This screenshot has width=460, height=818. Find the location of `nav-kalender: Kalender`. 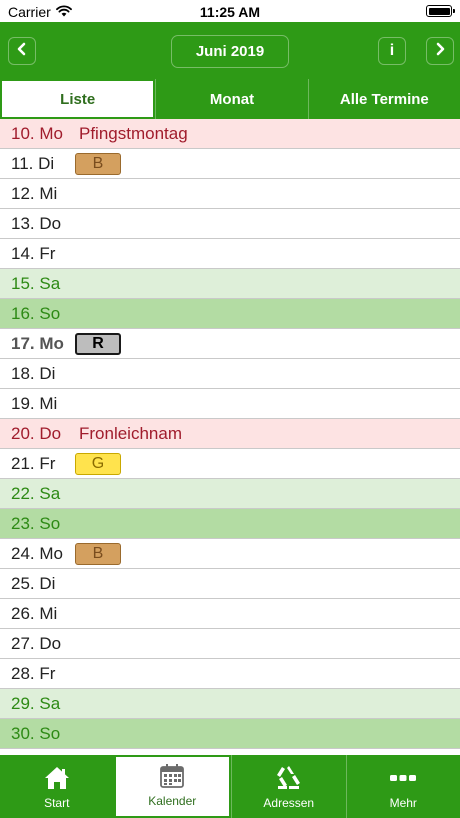

nav-kalender: Kalender is located at coordinates (172, 786).